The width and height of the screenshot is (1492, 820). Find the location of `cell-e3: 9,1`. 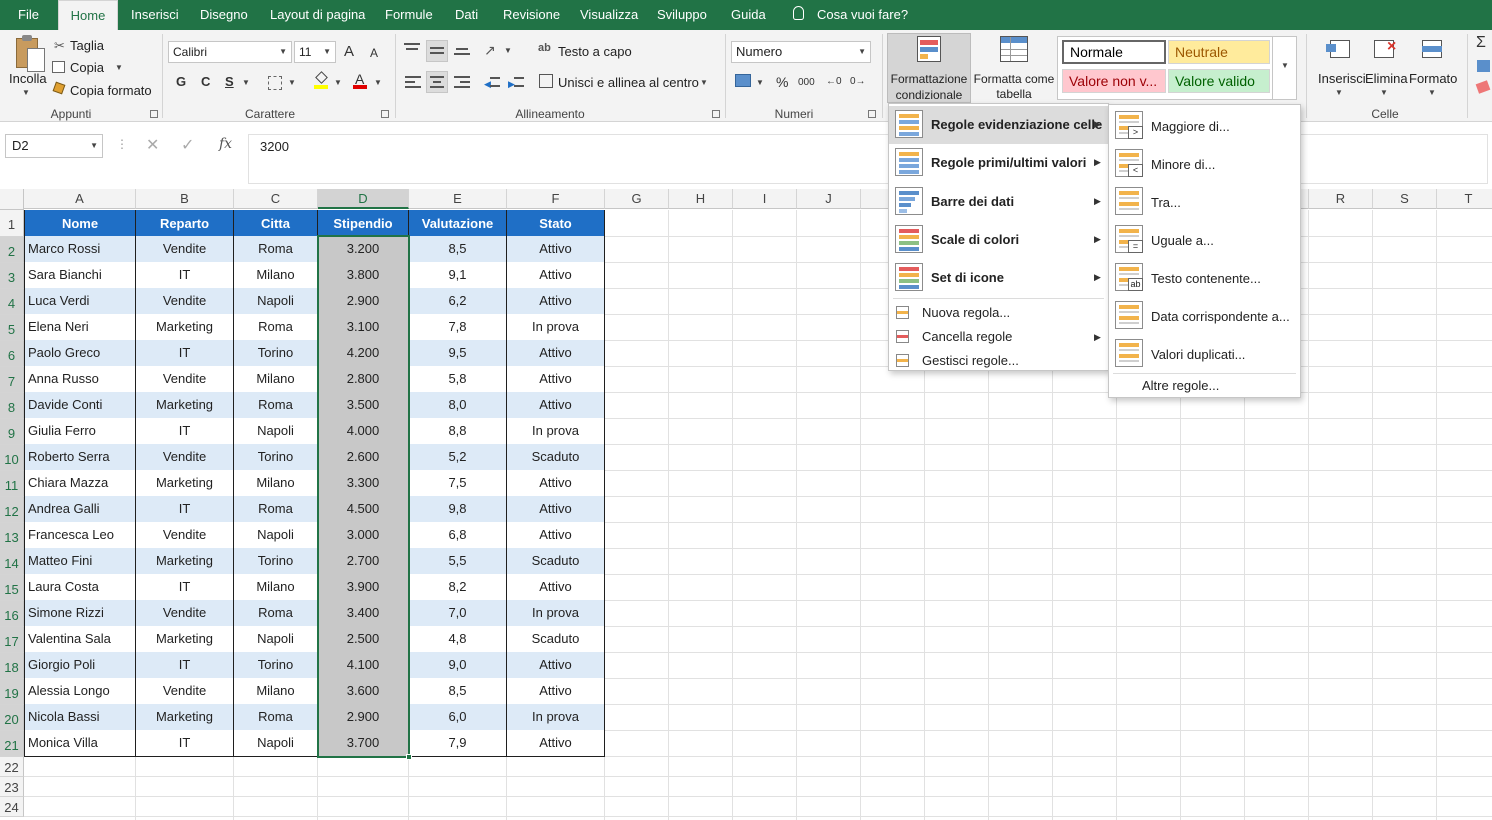

cell-e3: 9,1 is located at coordinates (458, 275).